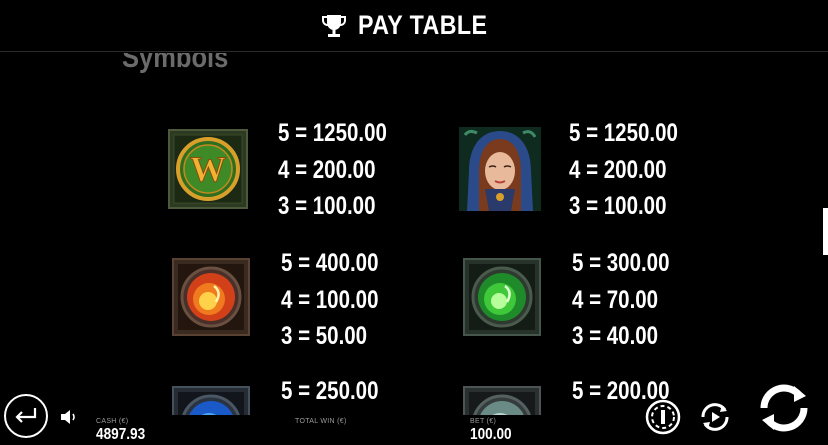 This screenshot has width=828, height=445. I want to click on return-arrow-icon, so click(26, 415).